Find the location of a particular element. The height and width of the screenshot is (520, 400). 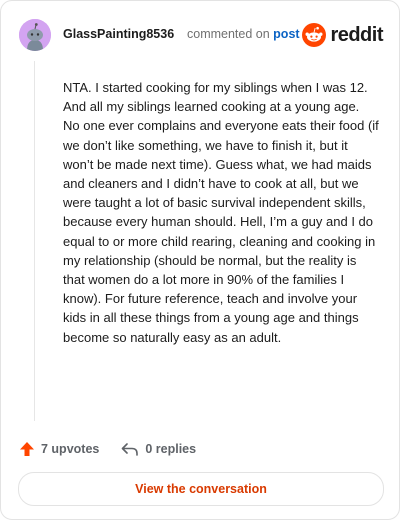

reply-button: 0 replies is located at coordinates (158, 449).